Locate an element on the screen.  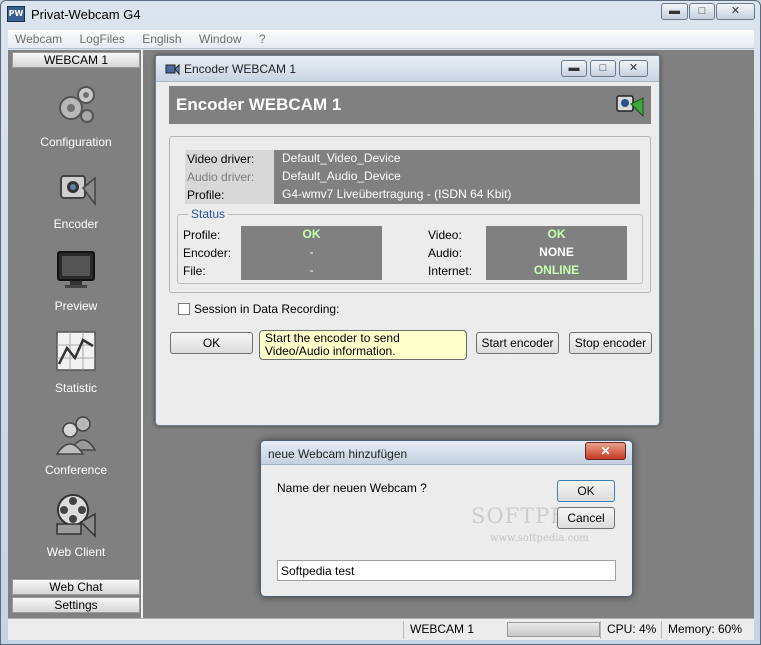
menu-english: English is located at coordinates (161, 38).